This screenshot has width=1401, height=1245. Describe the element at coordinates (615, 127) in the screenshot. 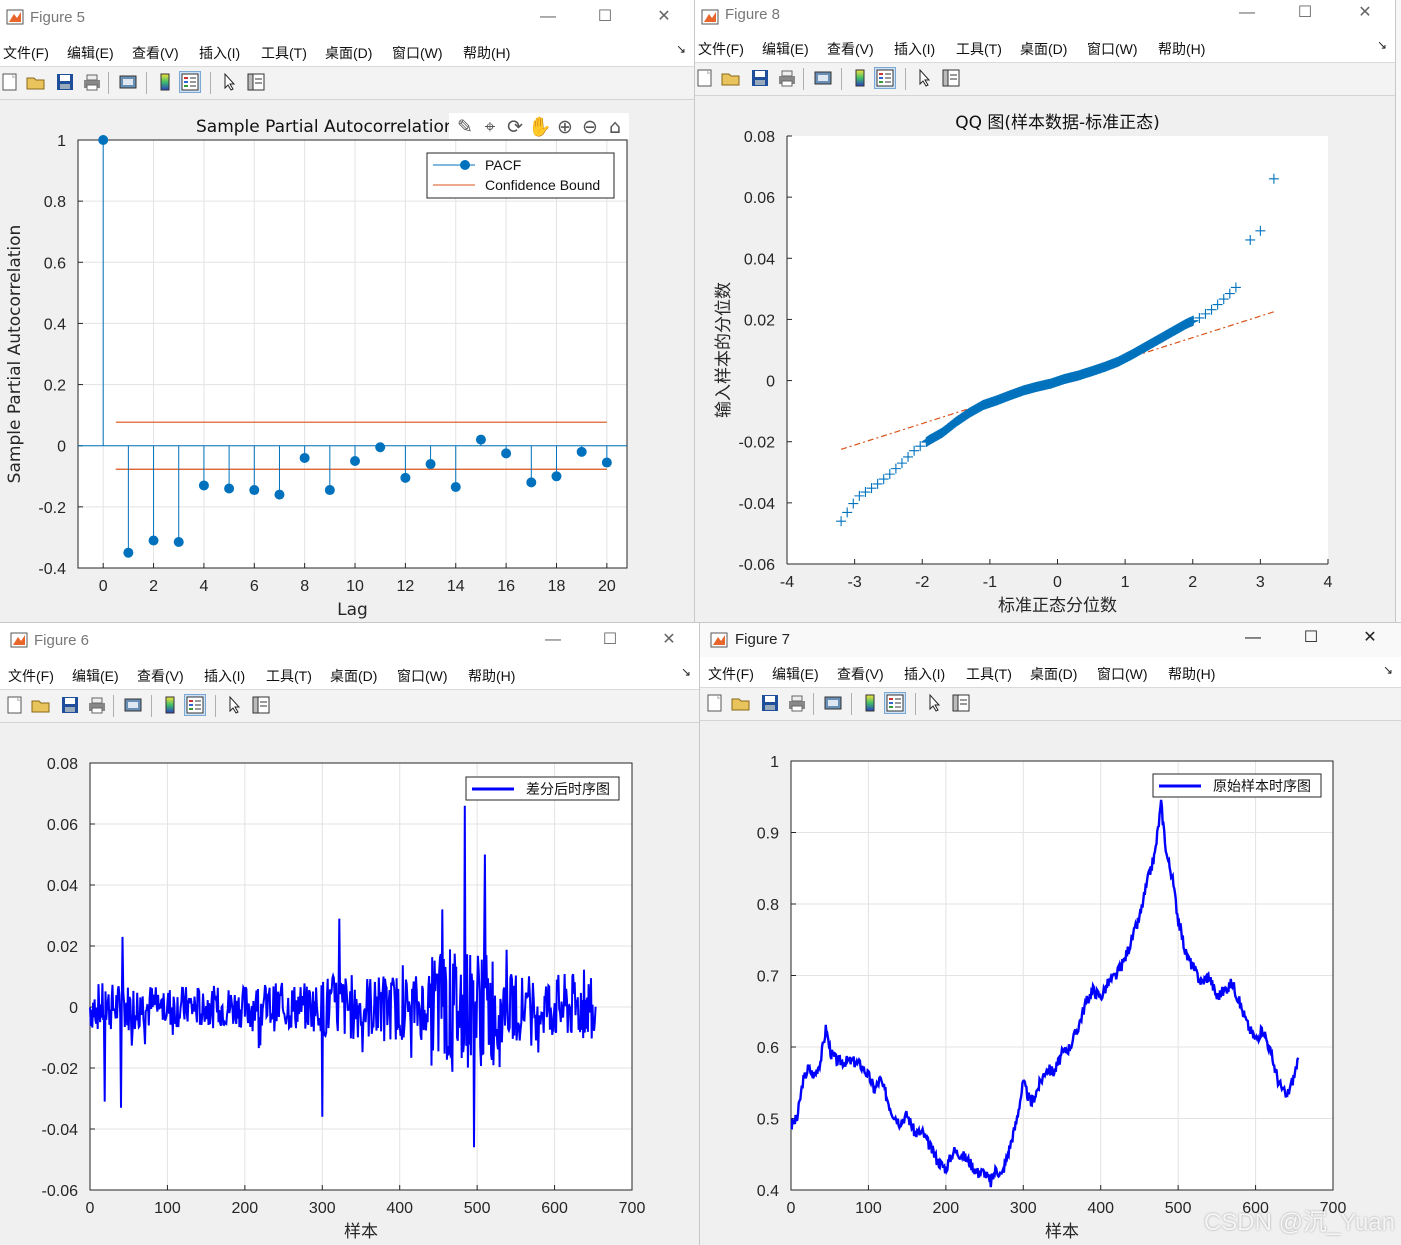

I see `home-icon: ⌂` at that location.